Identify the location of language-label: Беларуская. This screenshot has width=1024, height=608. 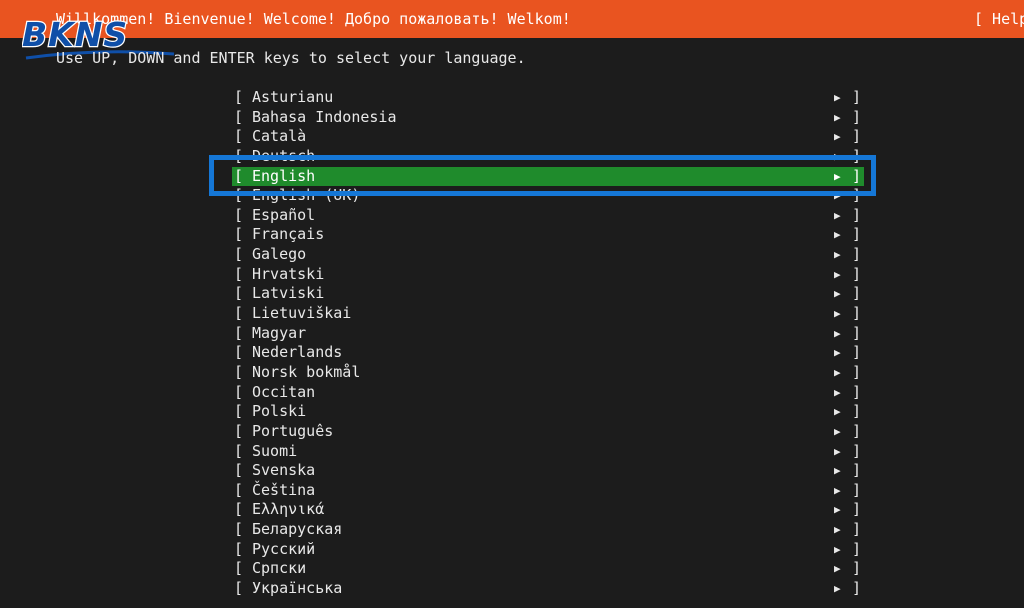
(297, 529).